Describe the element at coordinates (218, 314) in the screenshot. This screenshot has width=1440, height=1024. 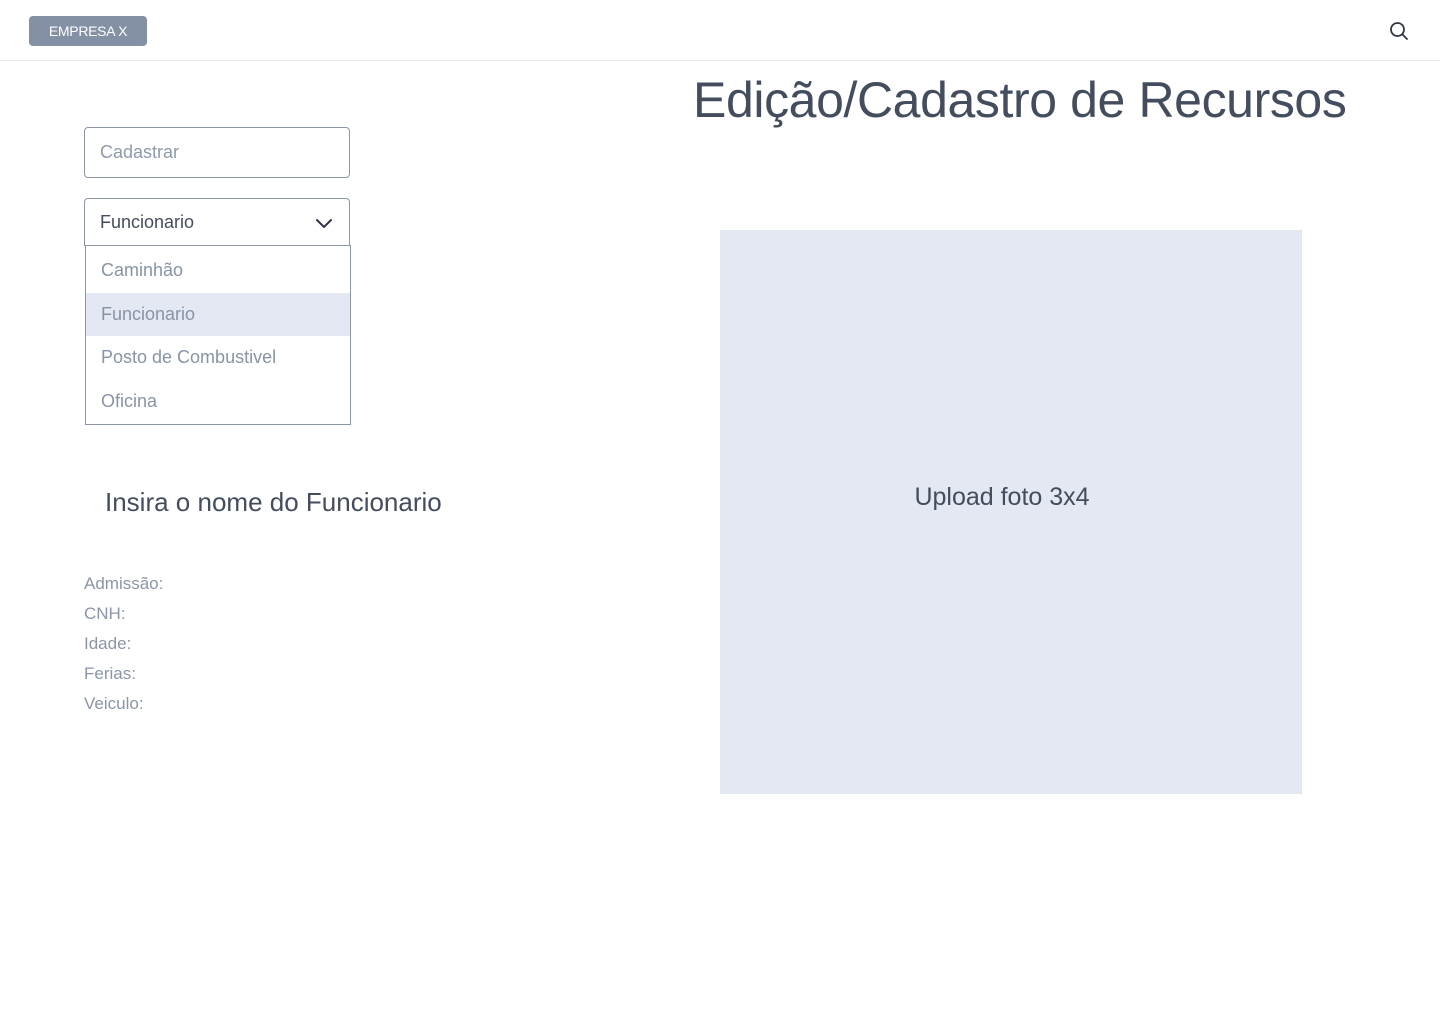
I see `option-funcionario: Funcionario` at that location.